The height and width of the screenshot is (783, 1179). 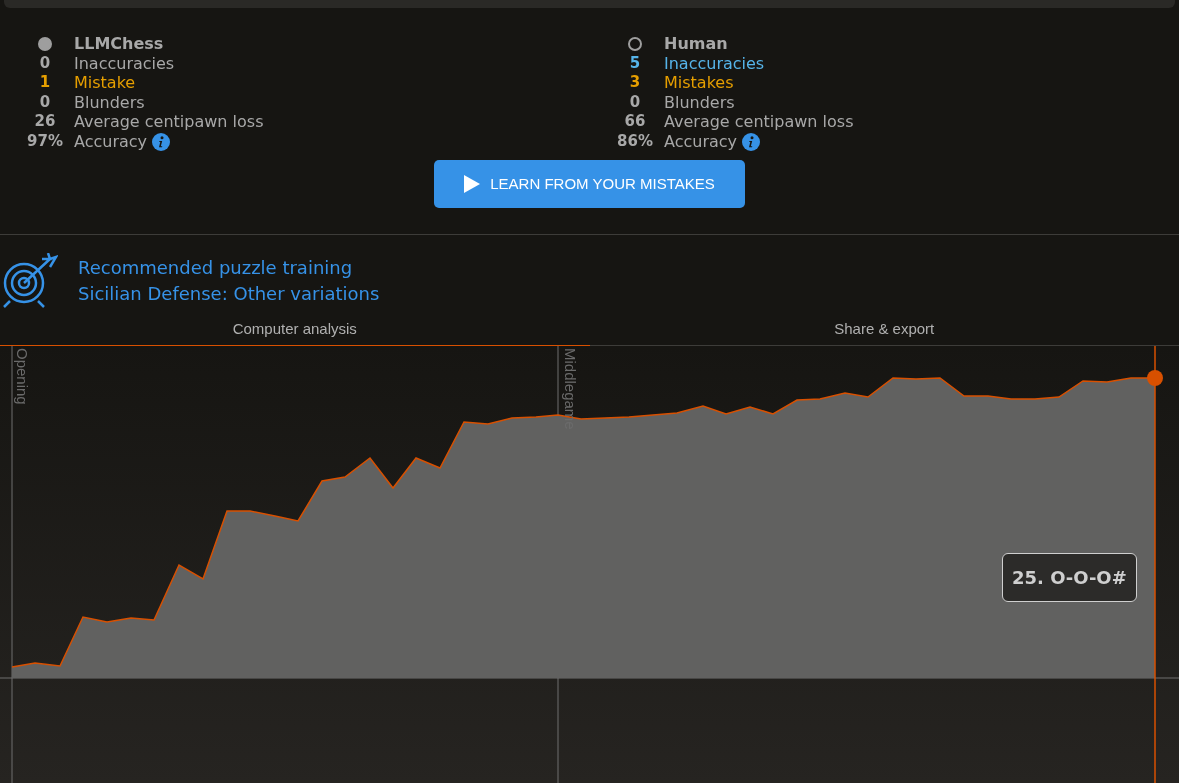 I want to click on play-icon, so click(x=472, y=183).